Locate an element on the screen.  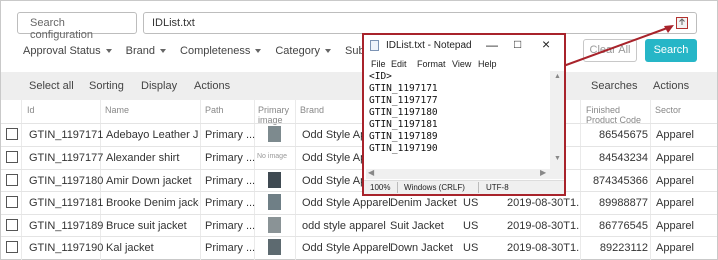
notepad-status-bar: 100% Windows (CRLF) UTF-8 is located at coordinates (464, 187).